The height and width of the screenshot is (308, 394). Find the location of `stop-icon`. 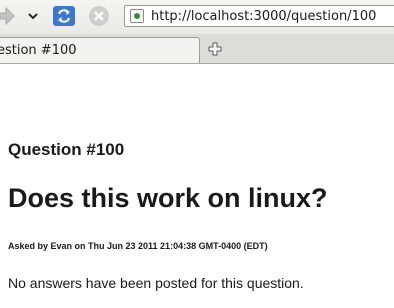

stop-icon is located at coordinates (99, 16).